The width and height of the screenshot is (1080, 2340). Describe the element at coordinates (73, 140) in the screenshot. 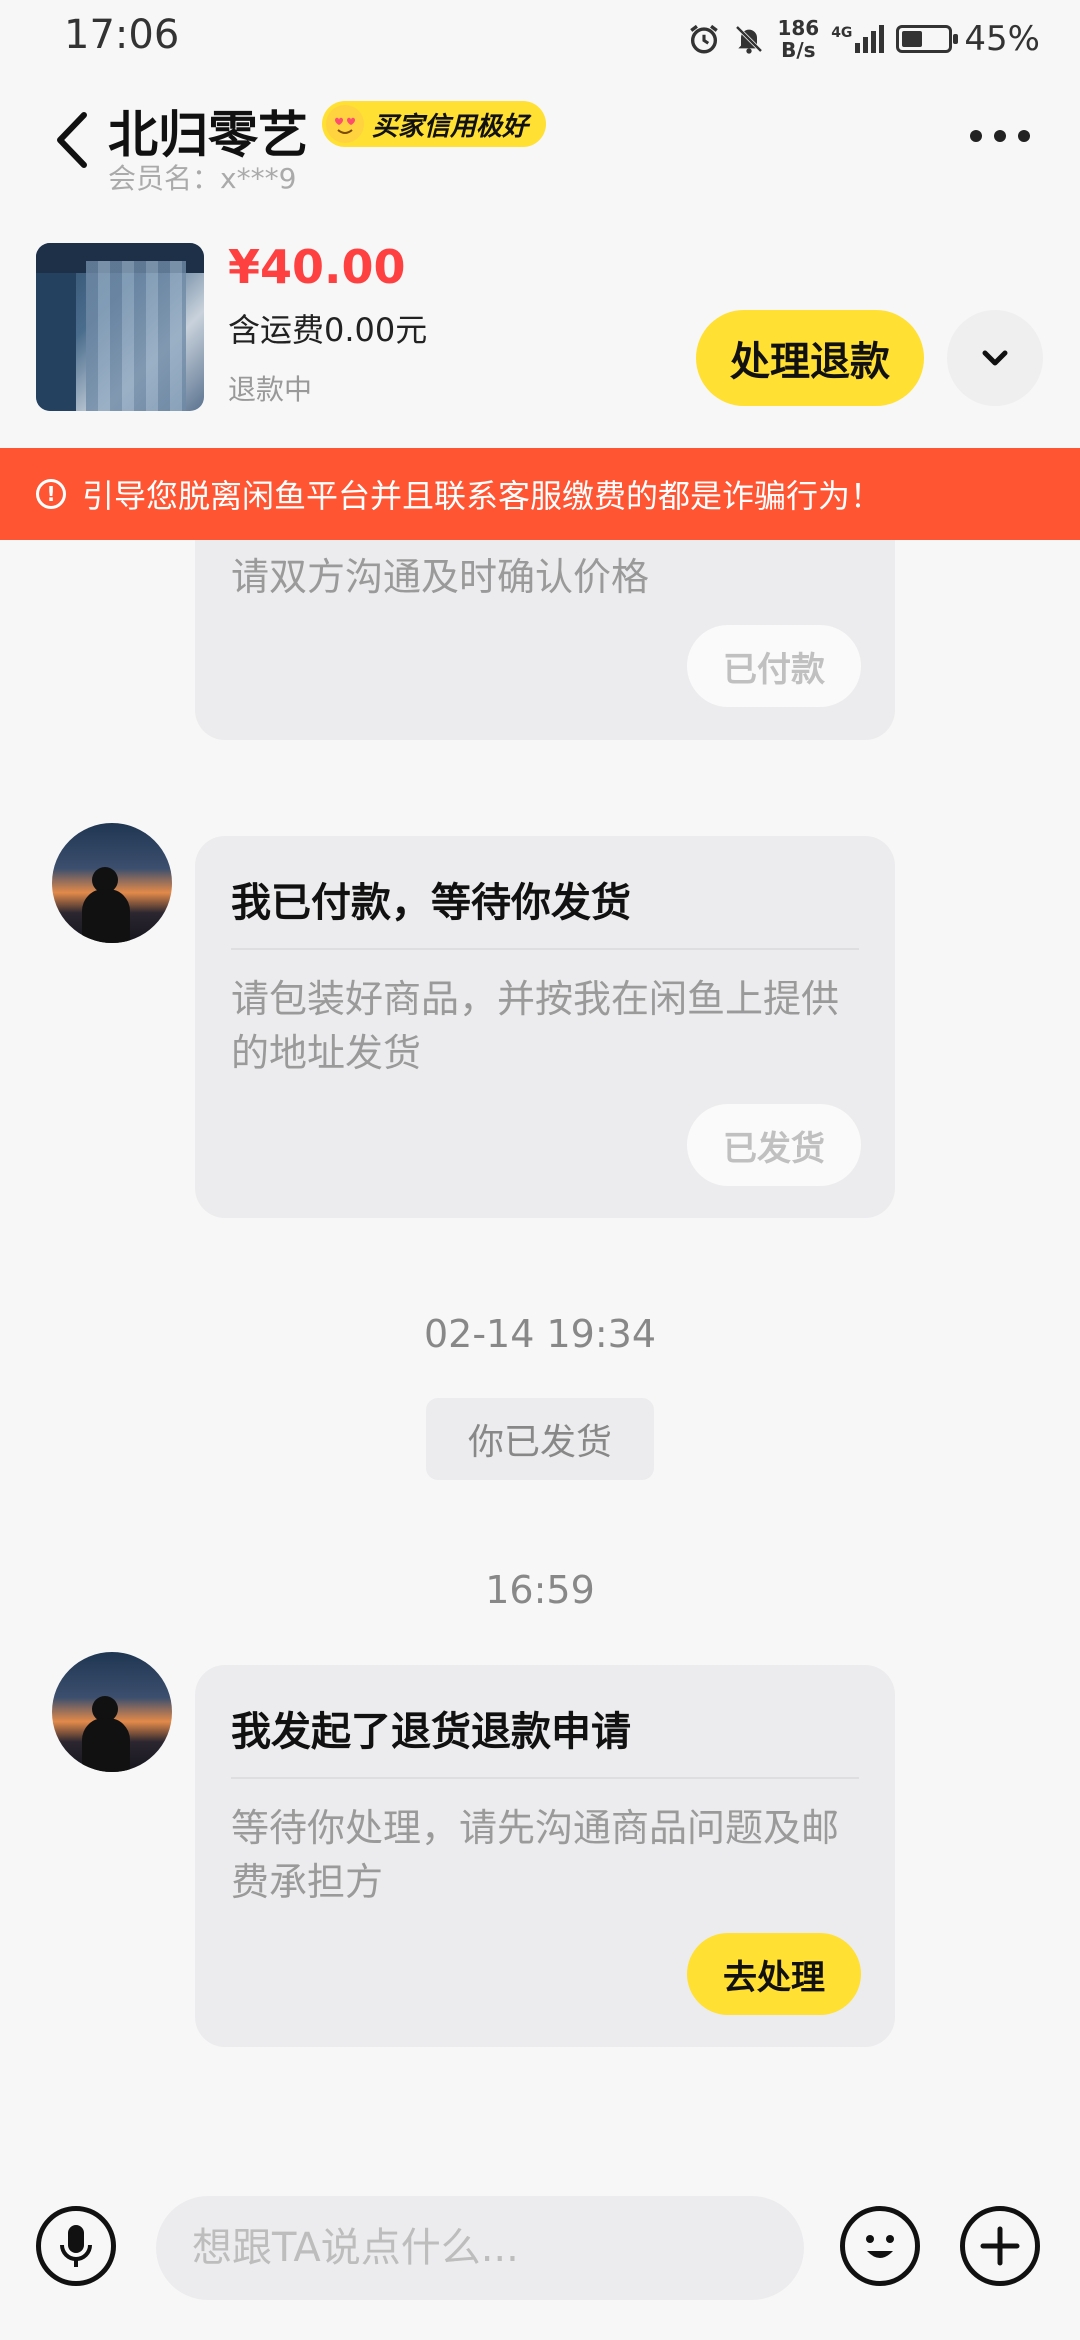

I see `back-icon` at that location.